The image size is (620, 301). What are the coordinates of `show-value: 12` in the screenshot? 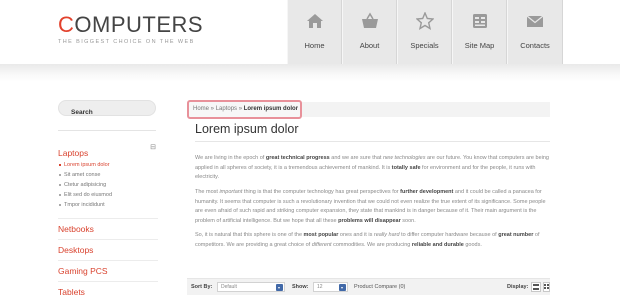 It's located at (320, 287).